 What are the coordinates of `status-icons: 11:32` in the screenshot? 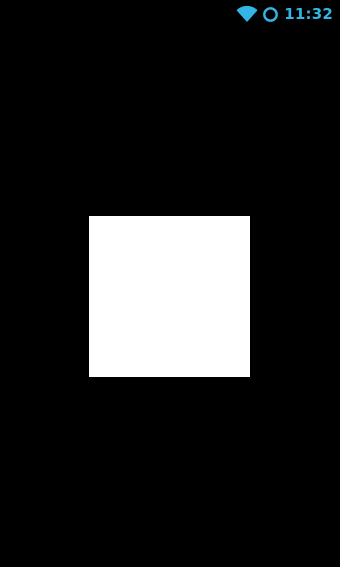 It's located at (284, 14).